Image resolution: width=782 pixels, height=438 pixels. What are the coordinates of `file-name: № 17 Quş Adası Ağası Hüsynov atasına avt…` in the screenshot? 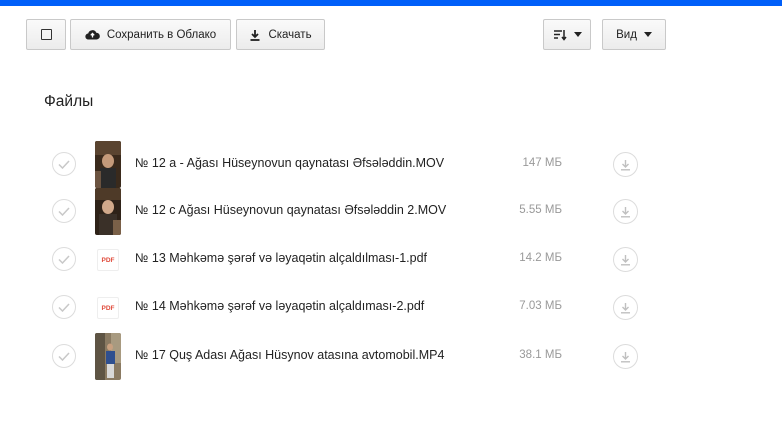 It's located at (306, 355).